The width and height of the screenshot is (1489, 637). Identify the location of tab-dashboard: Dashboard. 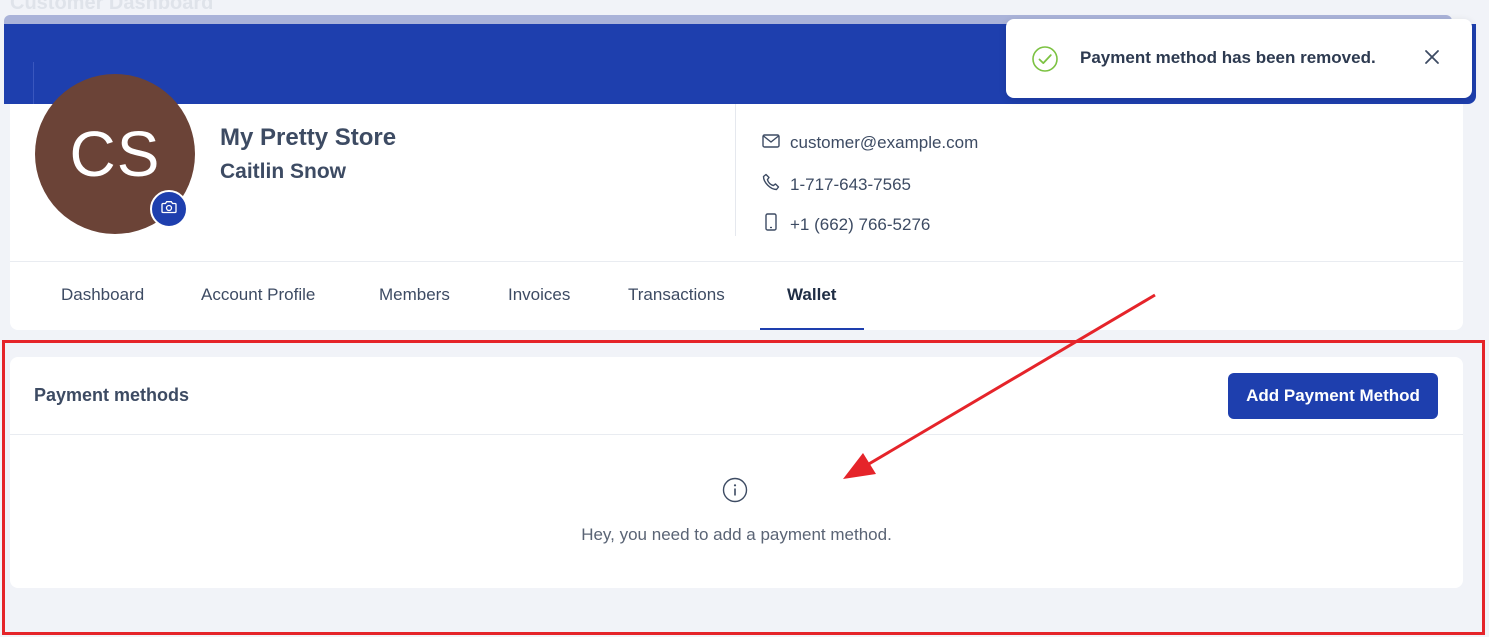
(102, 295).